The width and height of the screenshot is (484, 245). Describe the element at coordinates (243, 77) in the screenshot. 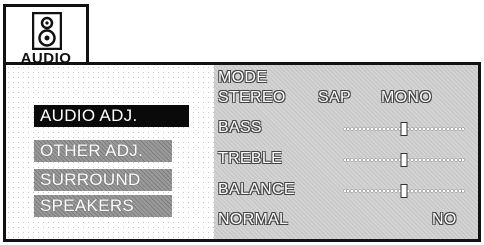

I see `mode-label: MODE` at that location.